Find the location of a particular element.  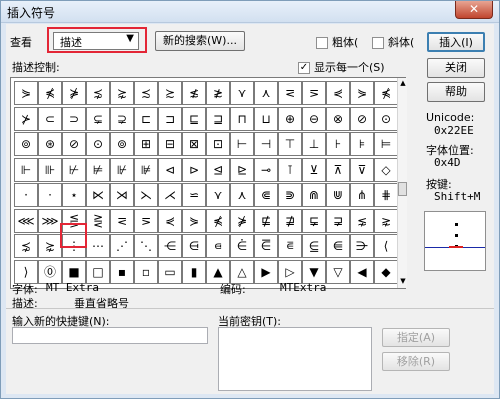

symbol-cell: ⊥ is located at coordinates (314, 144).